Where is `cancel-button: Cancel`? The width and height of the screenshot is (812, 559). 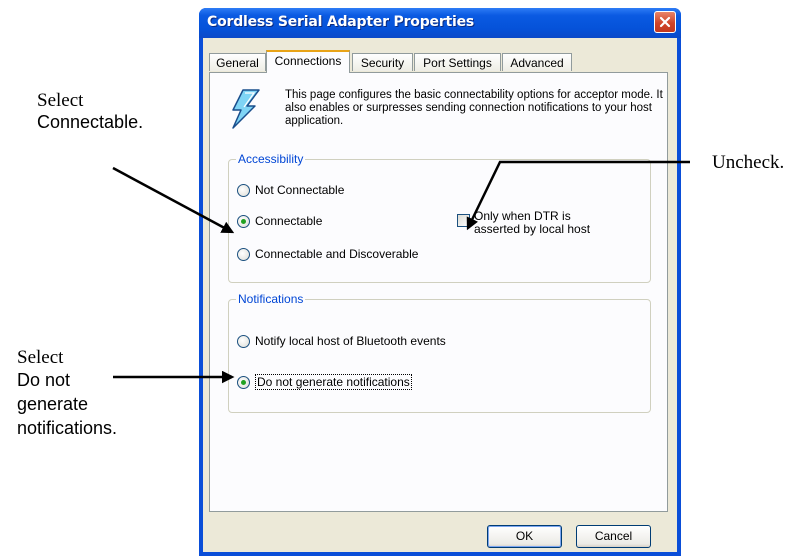 cancel-button: Cancel is located at coordinates (613, 536).